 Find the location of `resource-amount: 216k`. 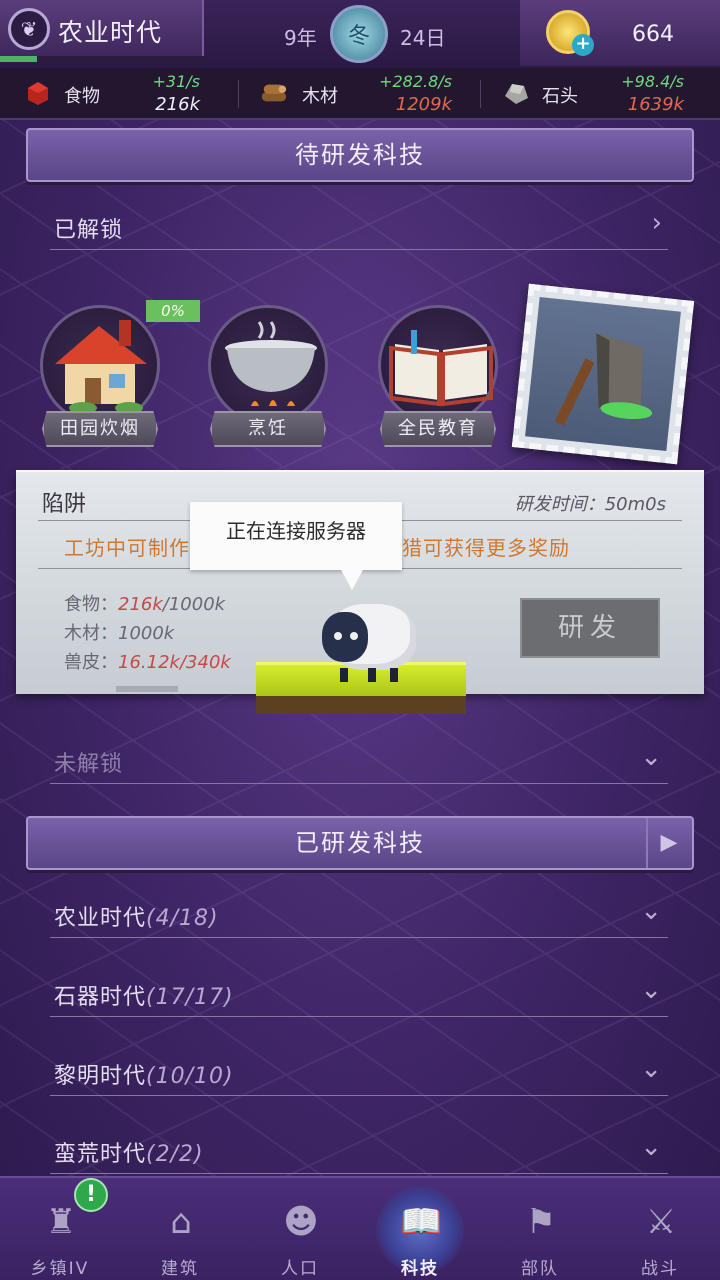

resource-amount: 216k is located at coordinates (177, 104).